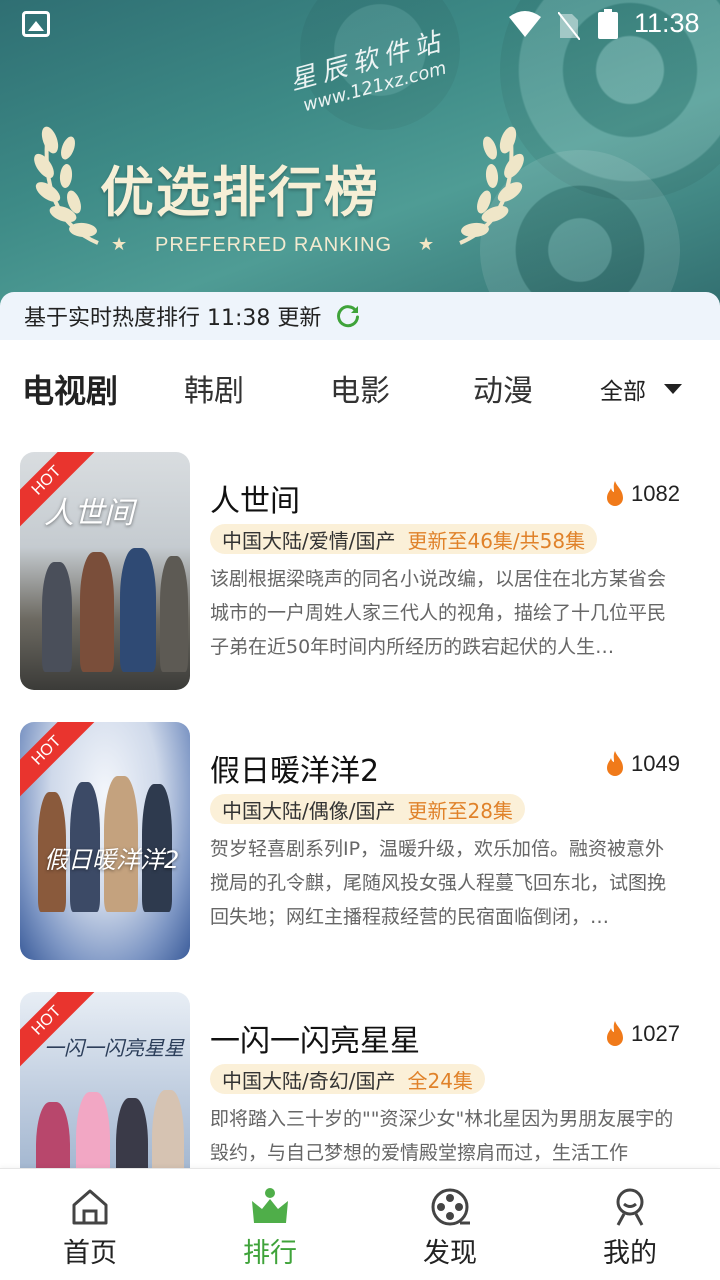 Image resolution: width=720 pixels, height=1280 pixels. I want to click on genre-text: 中国大陆/偶像/国产, so click(309, 810).